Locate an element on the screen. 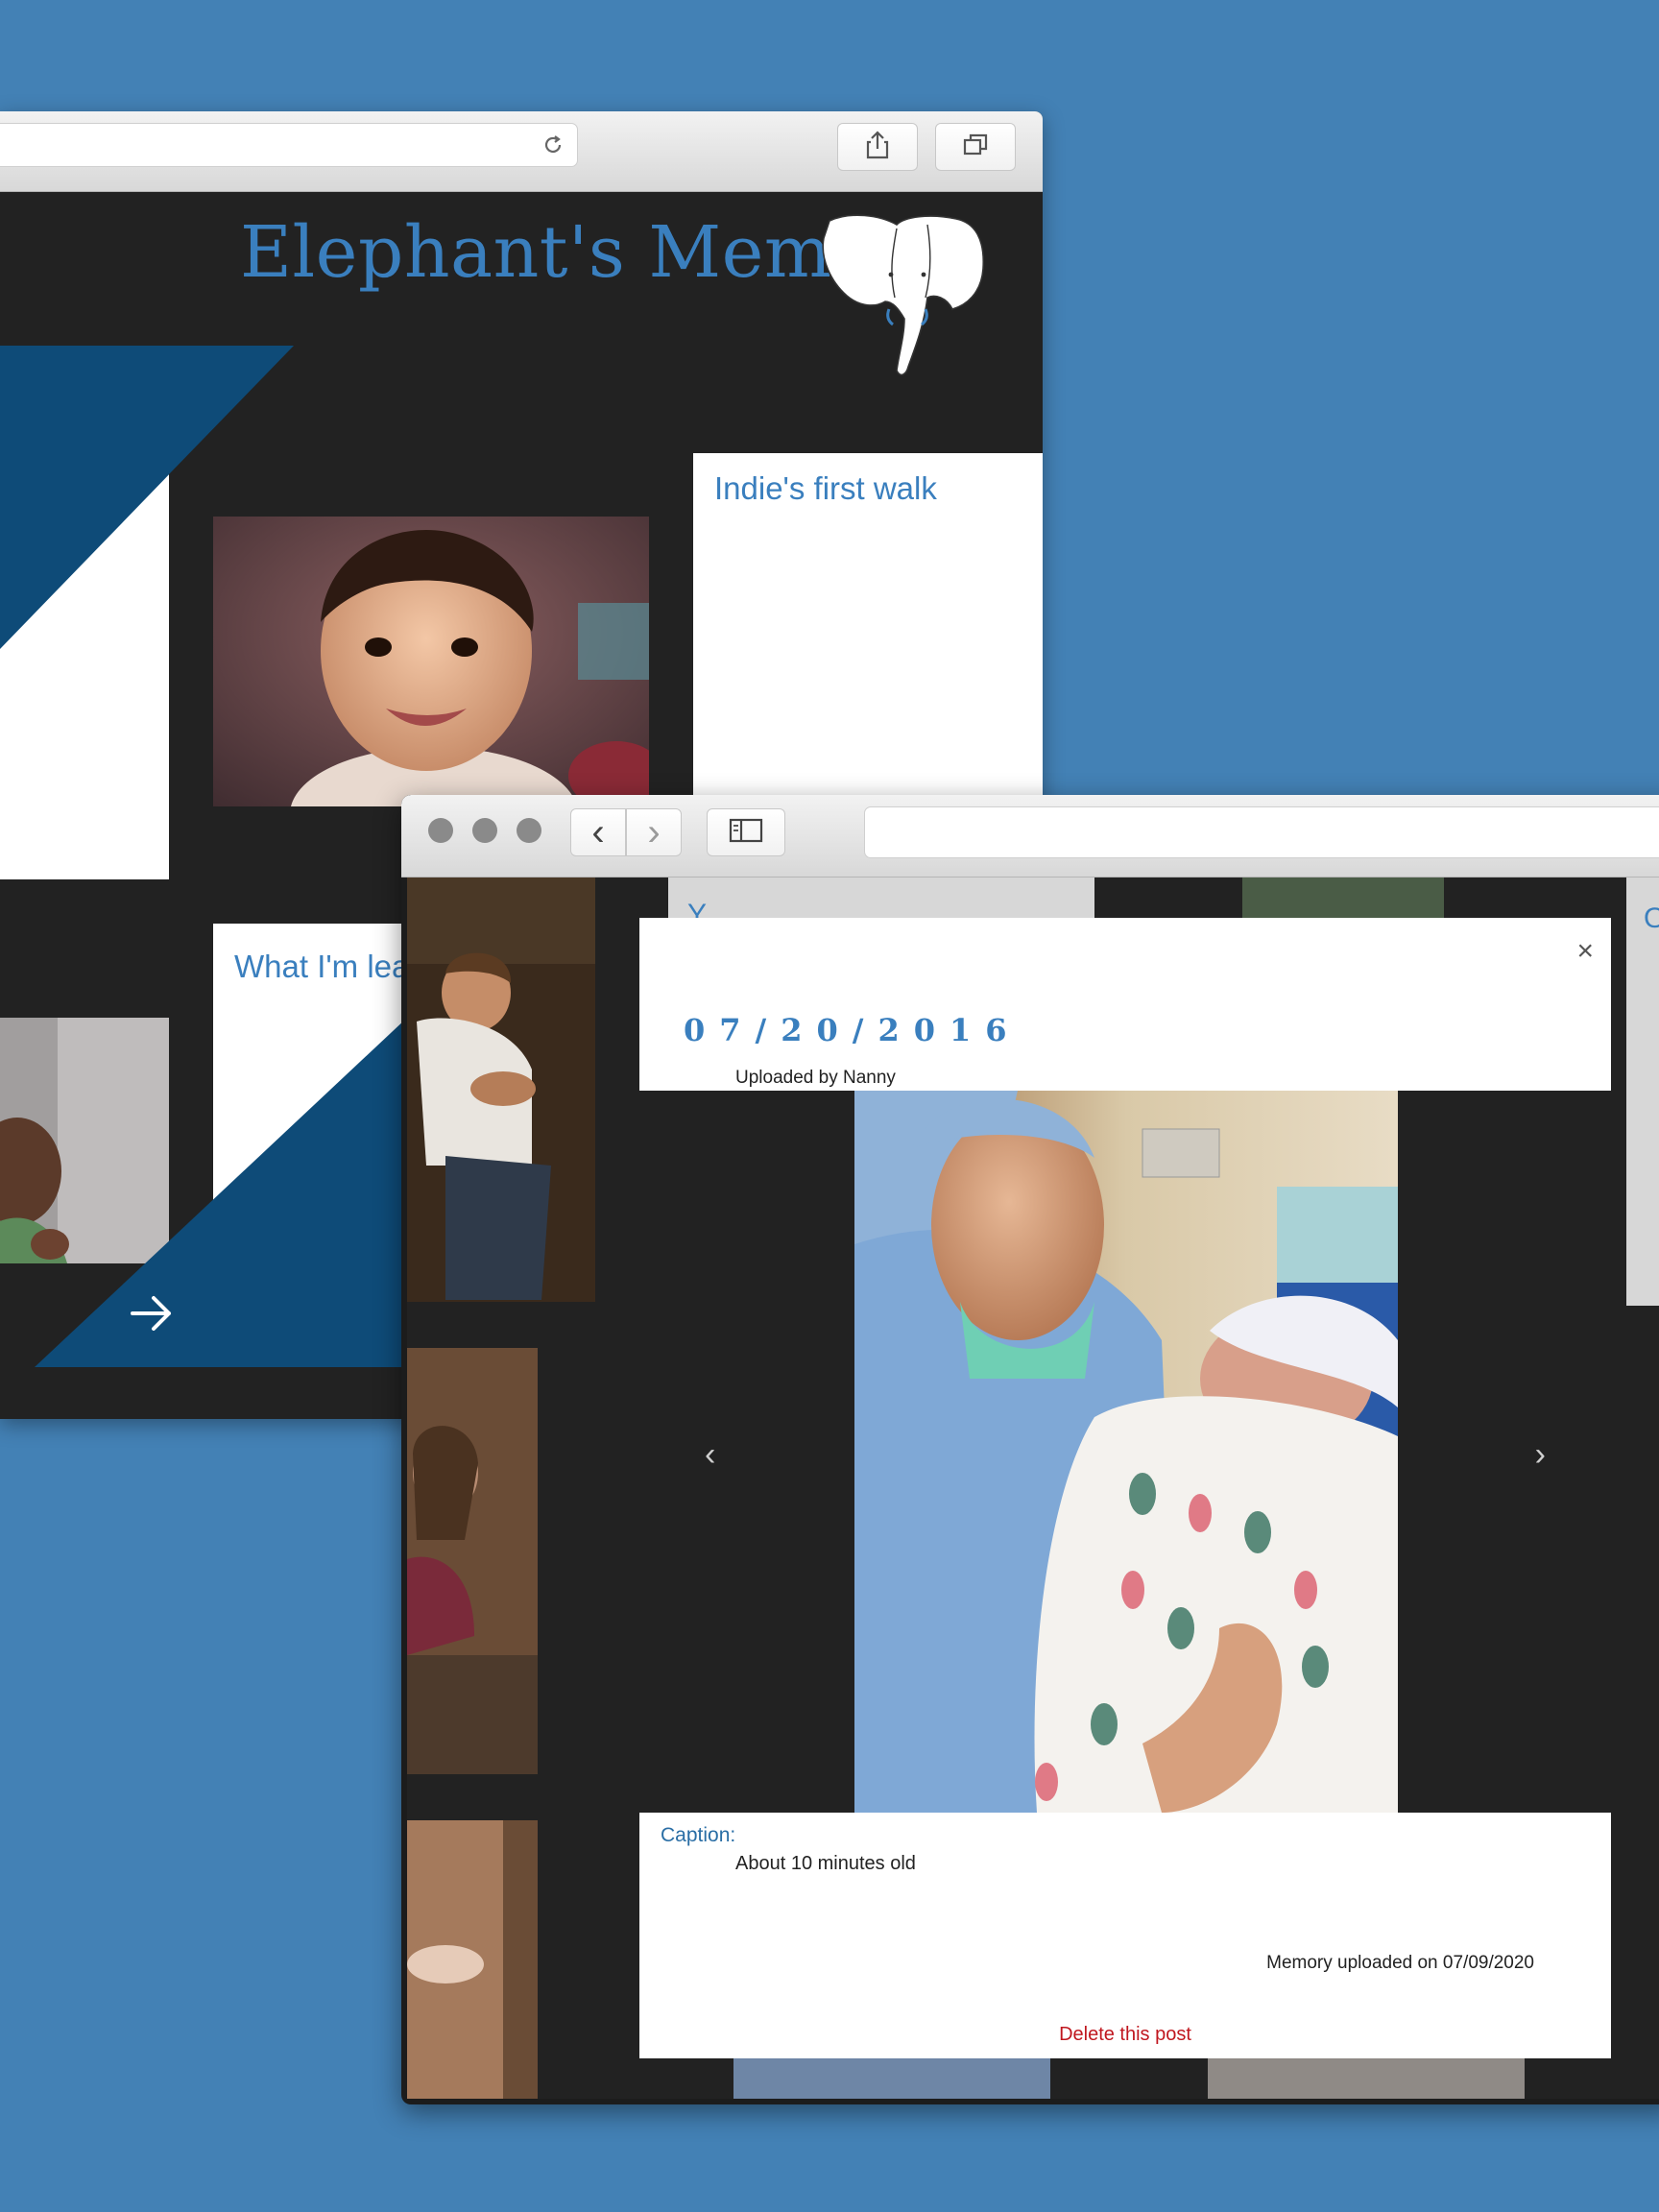 The height and width of the screenshot is (2212, 1659). memory-photo-newborn is located at coordinates (1126, 1452).